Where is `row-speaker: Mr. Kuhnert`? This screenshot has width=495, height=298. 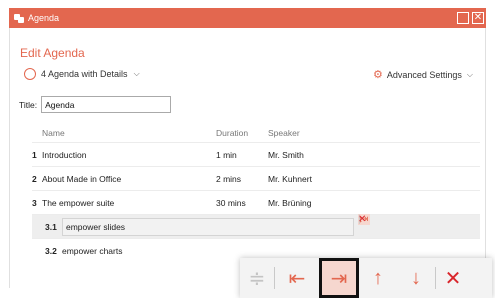
row-speaker: Mr. Kuhnert is located at coordinates (290, 179).